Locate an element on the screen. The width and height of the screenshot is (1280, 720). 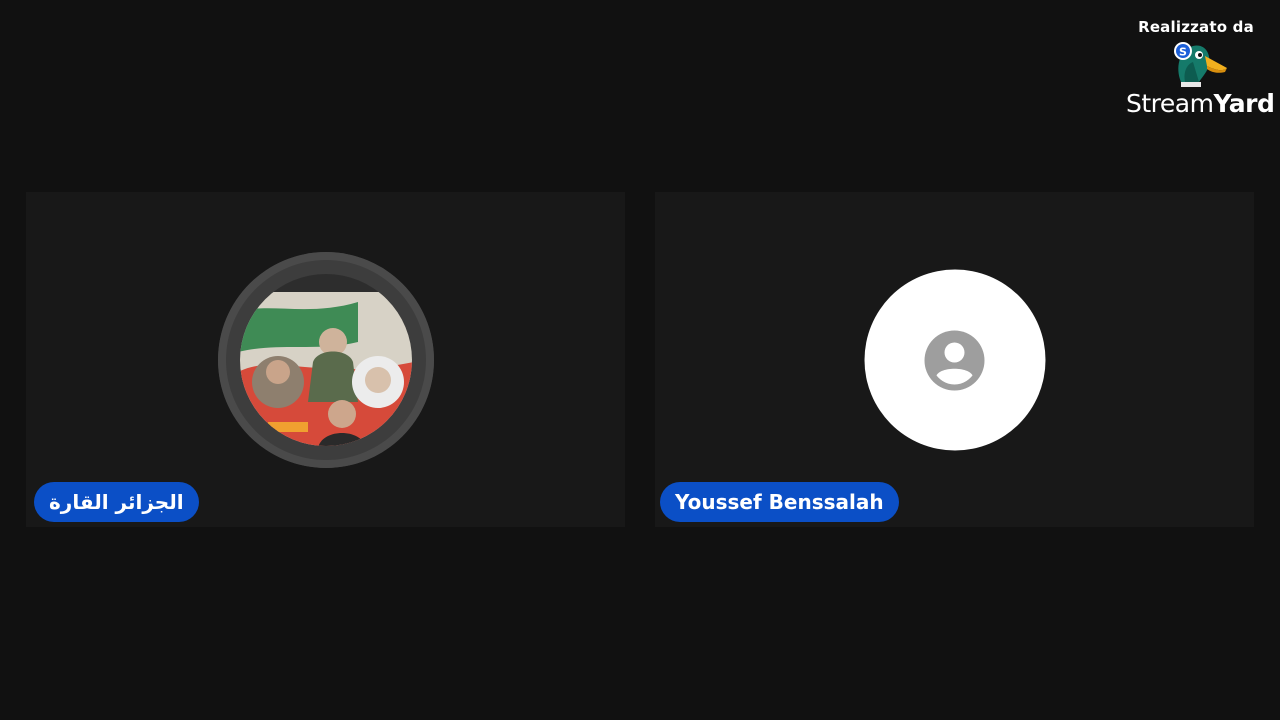
participant-name-1: الجزائر القارة is located at coordinates (116, 502).